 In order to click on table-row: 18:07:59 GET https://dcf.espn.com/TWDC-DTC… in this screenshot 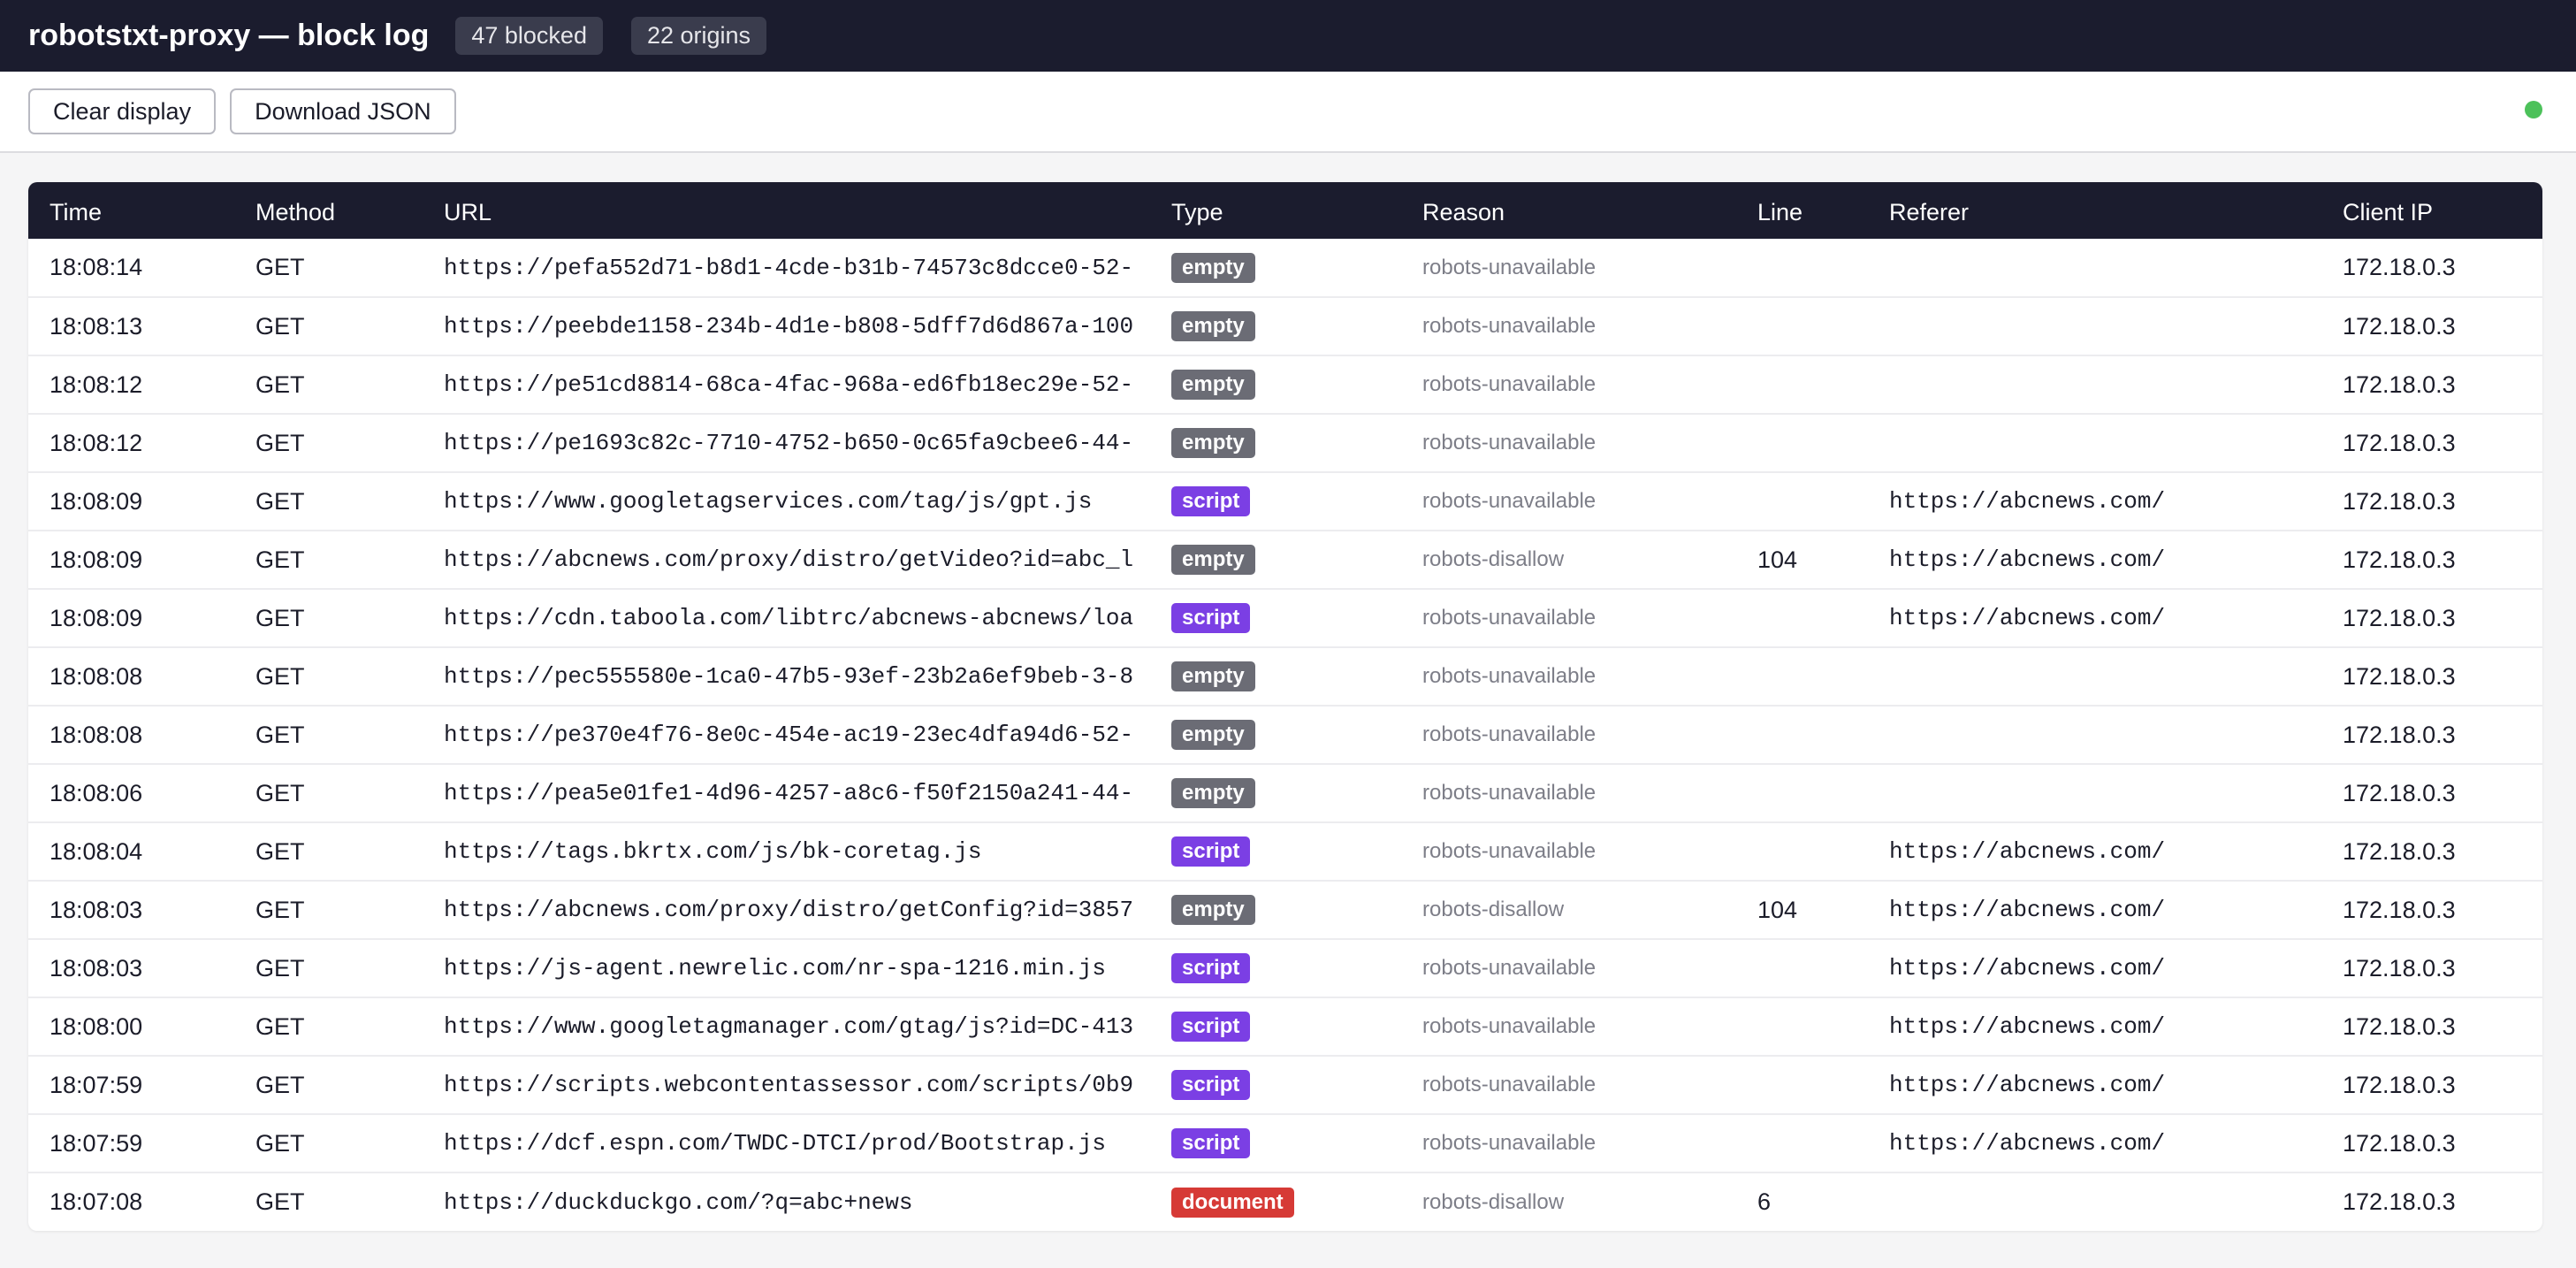, I will do `click(1285, 1143)`.